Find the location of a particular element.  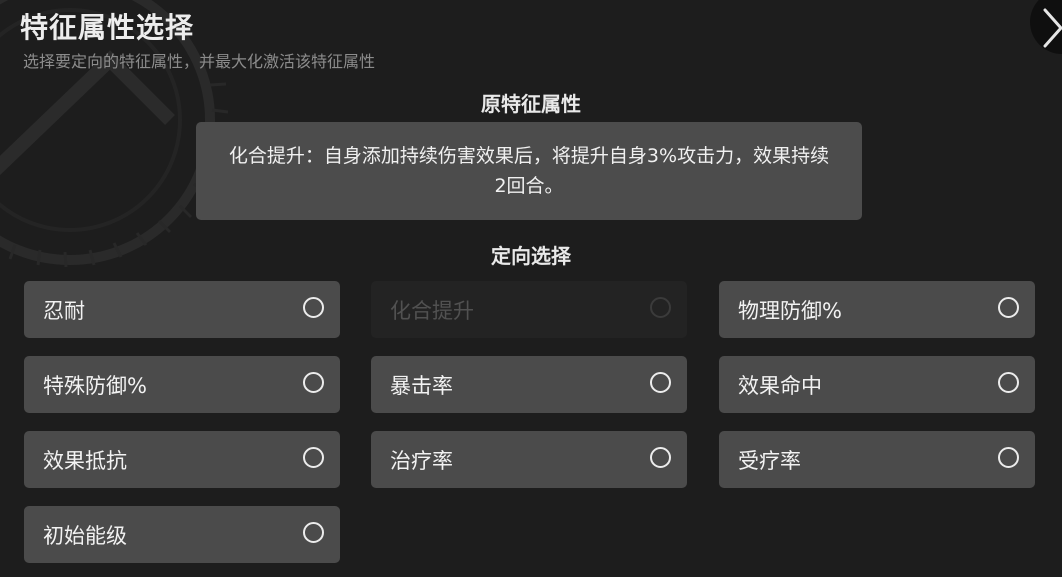

close-button is located at coordinates (1046, 27).